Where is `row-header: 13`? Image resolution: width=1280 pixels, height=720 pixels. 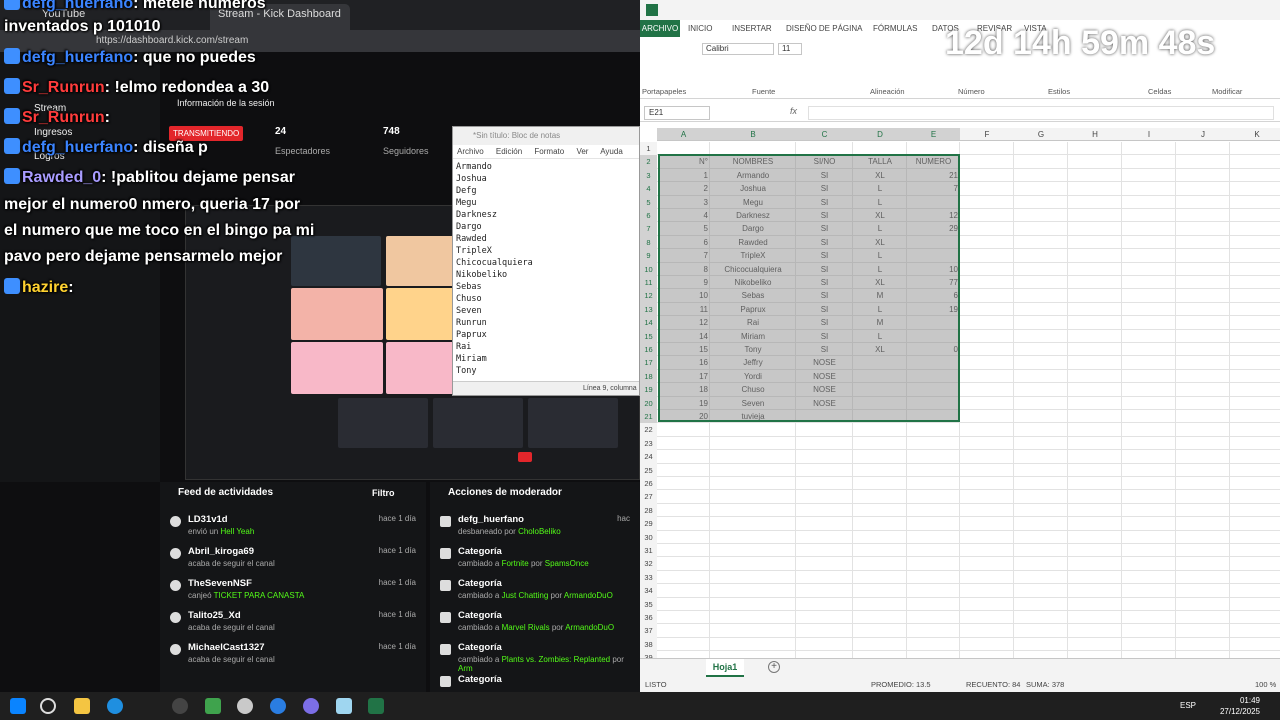
row-header: 13 is located at coordinates (648, 309).